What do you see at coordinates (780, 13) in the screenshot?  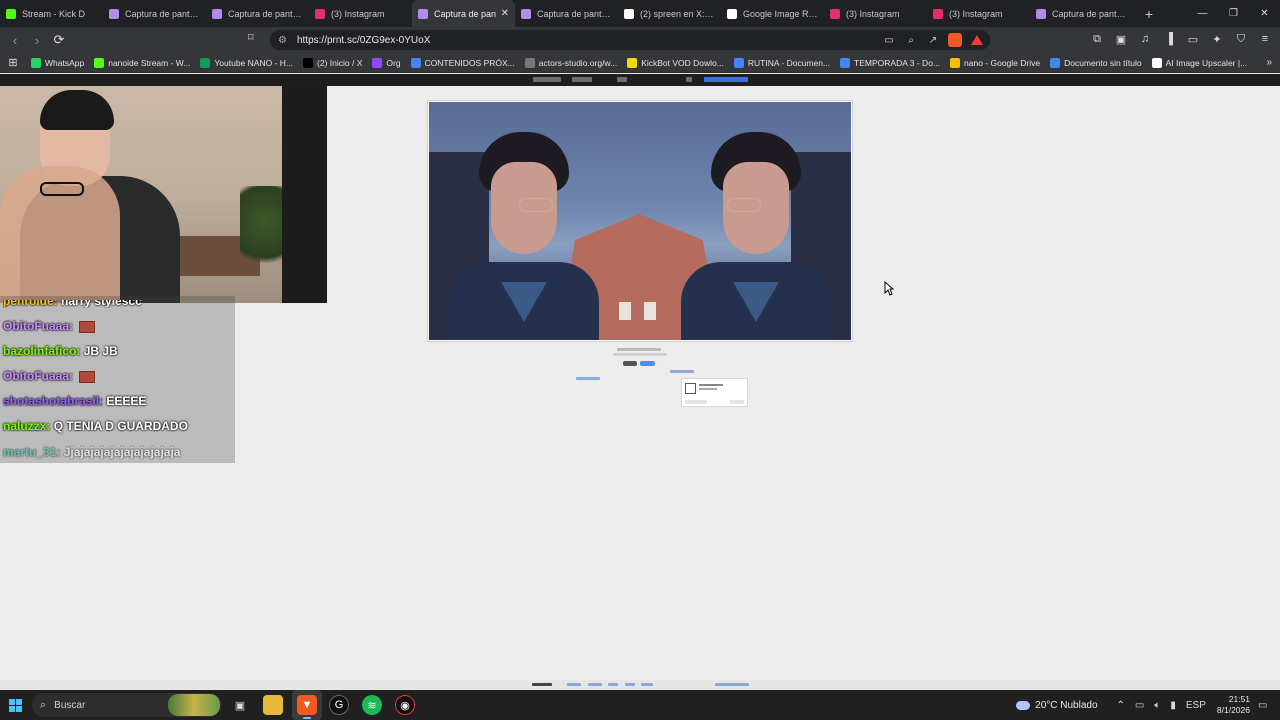 I see `tab-label: Google Image Resu` at bounding box center [780, 13].